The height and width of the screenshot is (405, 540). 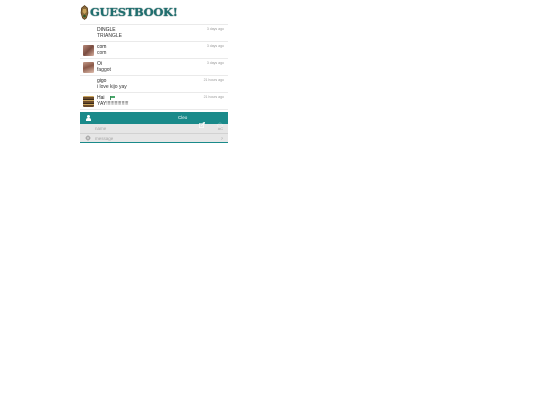 What do you see at coordinates (182, 117) in the screenshot?
I see `username-label: Cleo` at bounding box center [182, 117].